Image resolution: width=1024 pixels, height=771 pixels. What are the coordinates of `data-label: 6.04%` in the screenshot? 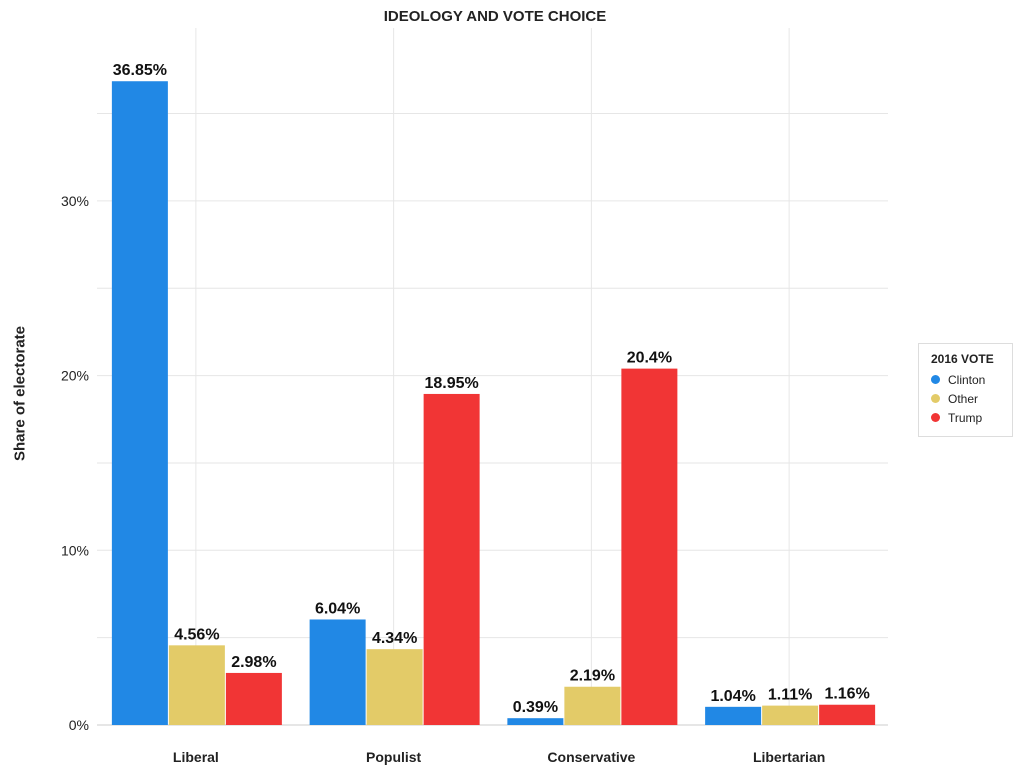 It's located at (337, 608).